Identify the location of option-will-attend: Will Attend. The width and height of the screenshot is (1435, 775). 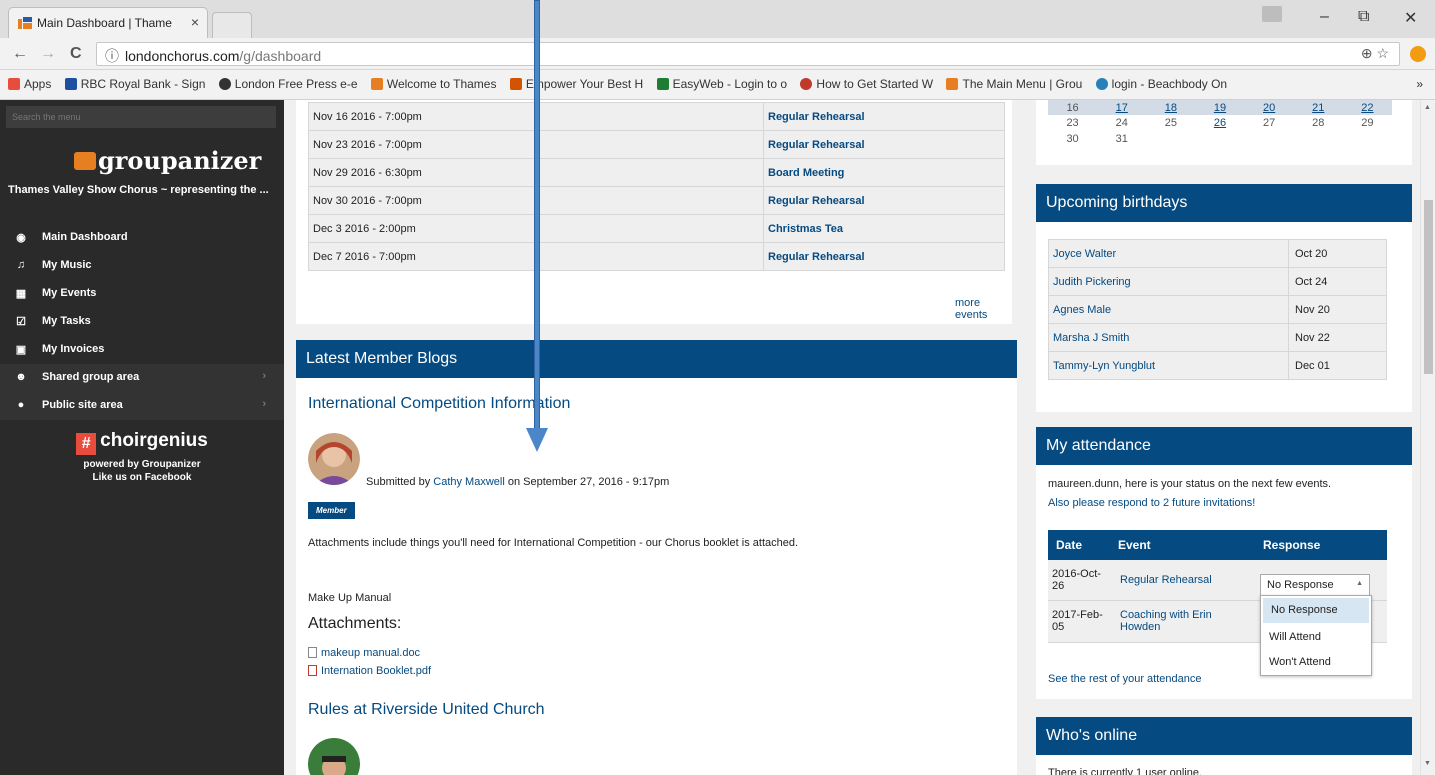
(1316, 637).